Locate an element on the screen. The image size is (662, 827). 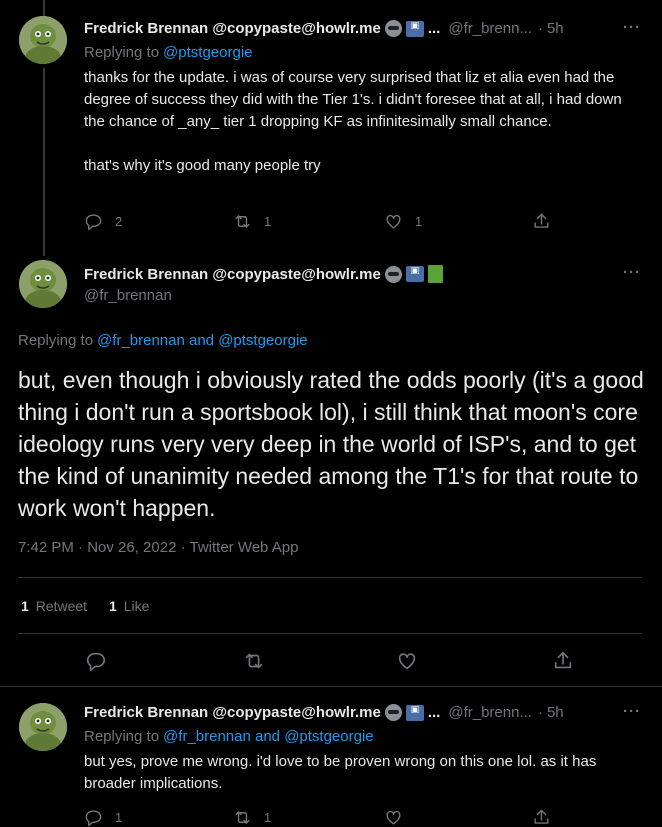
tweet-stats: 1 Retweet 1 Like is located at coordinates (85, 606).